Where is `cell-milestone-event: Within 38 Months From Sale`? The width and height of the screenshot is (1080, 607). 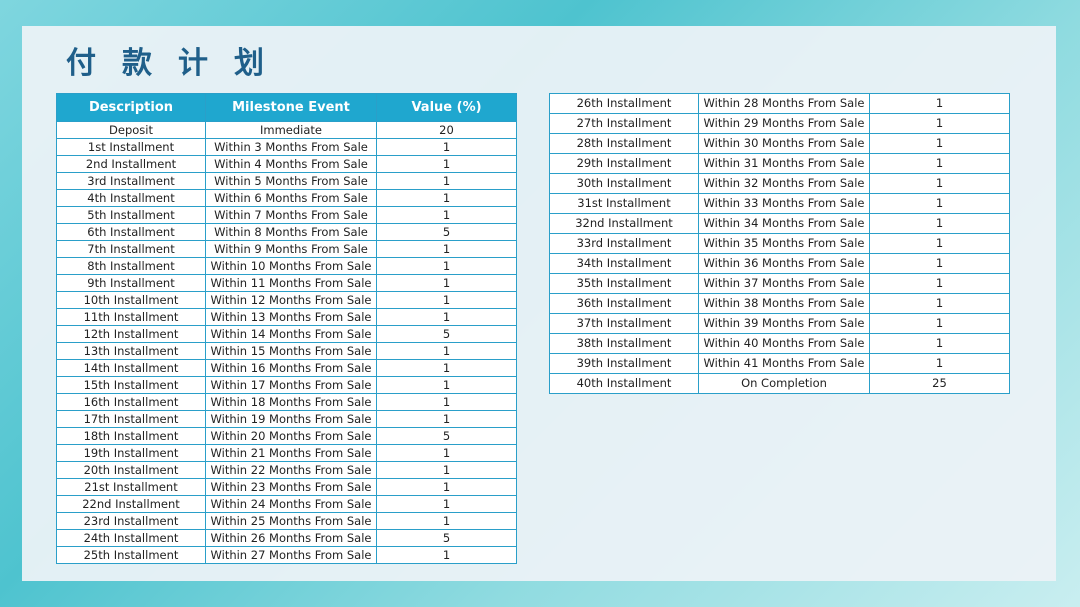
cell-milestone-event: Within 38 Months From Sale is located at coordinates (784, 303).